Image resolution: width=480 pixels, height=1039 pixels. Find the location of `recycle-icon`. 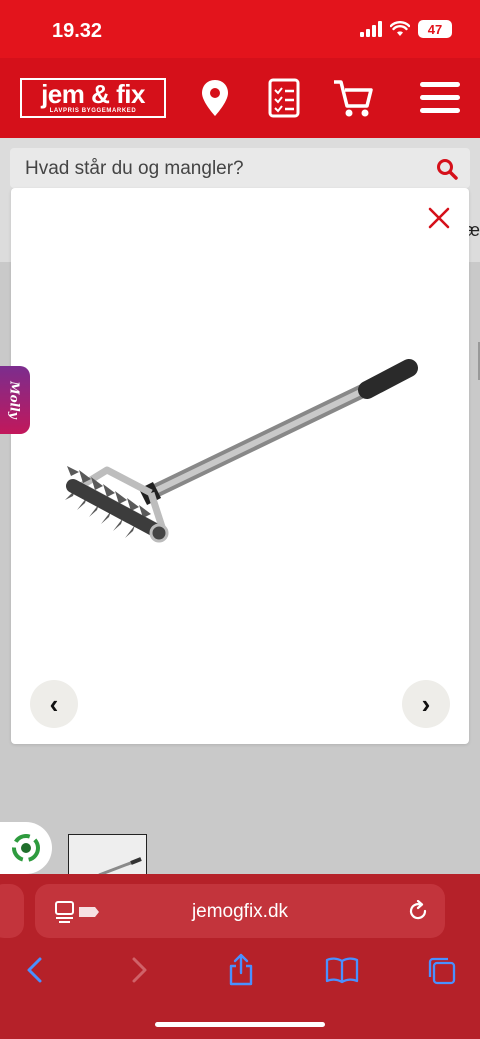

recycle-icon is located at coordinates (26, 848).